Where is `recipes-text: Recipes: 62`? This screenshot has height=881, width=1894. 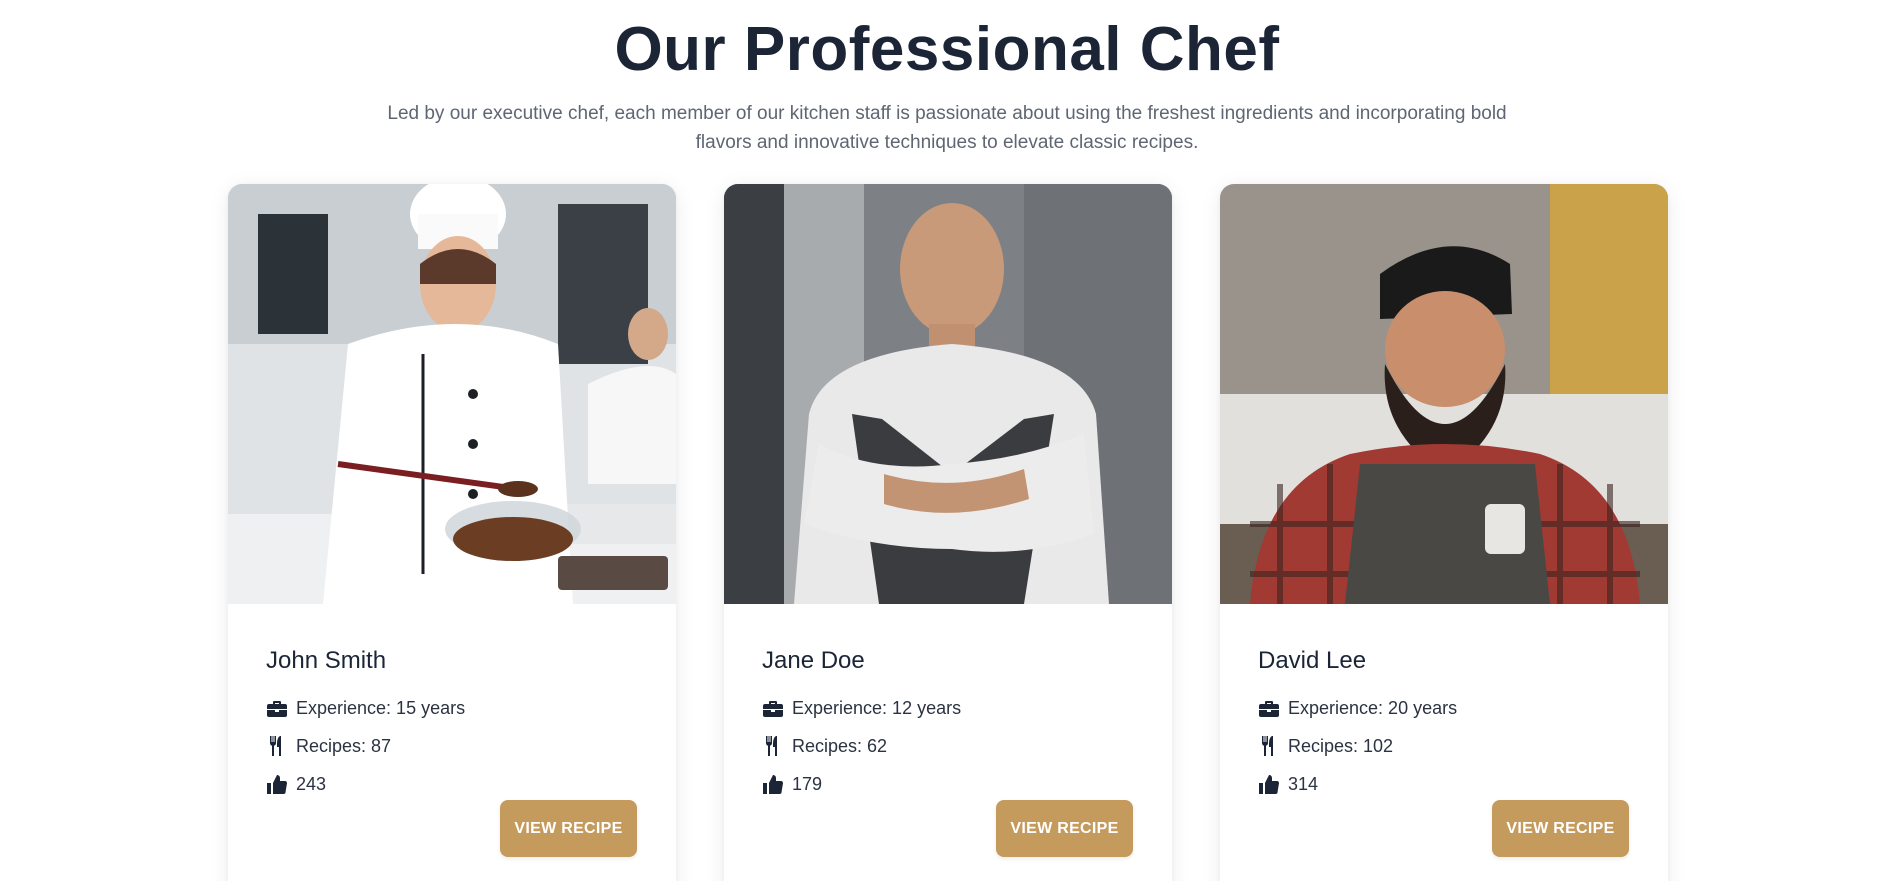
recipes-text: Recipes: 62 is located at coordinates (840, 745).